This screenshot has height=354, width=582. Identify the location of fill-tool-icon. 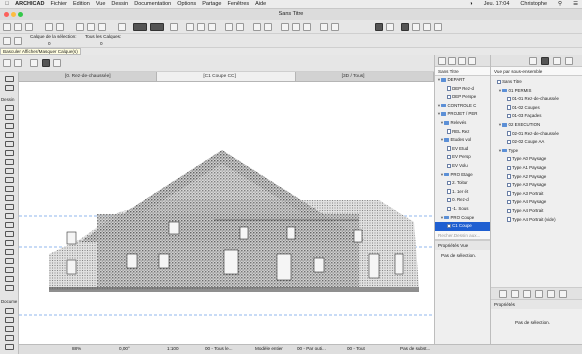
(9, 347).